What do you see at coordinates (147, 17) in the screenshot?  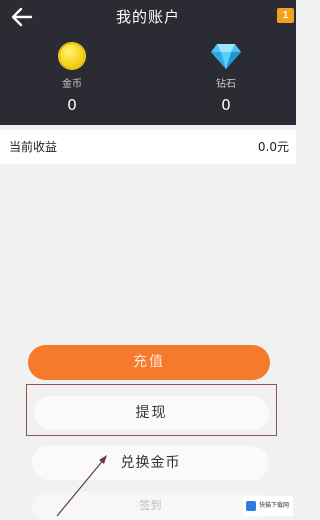 I see `page-title: 我的账户` at bounding box center [147, 17].